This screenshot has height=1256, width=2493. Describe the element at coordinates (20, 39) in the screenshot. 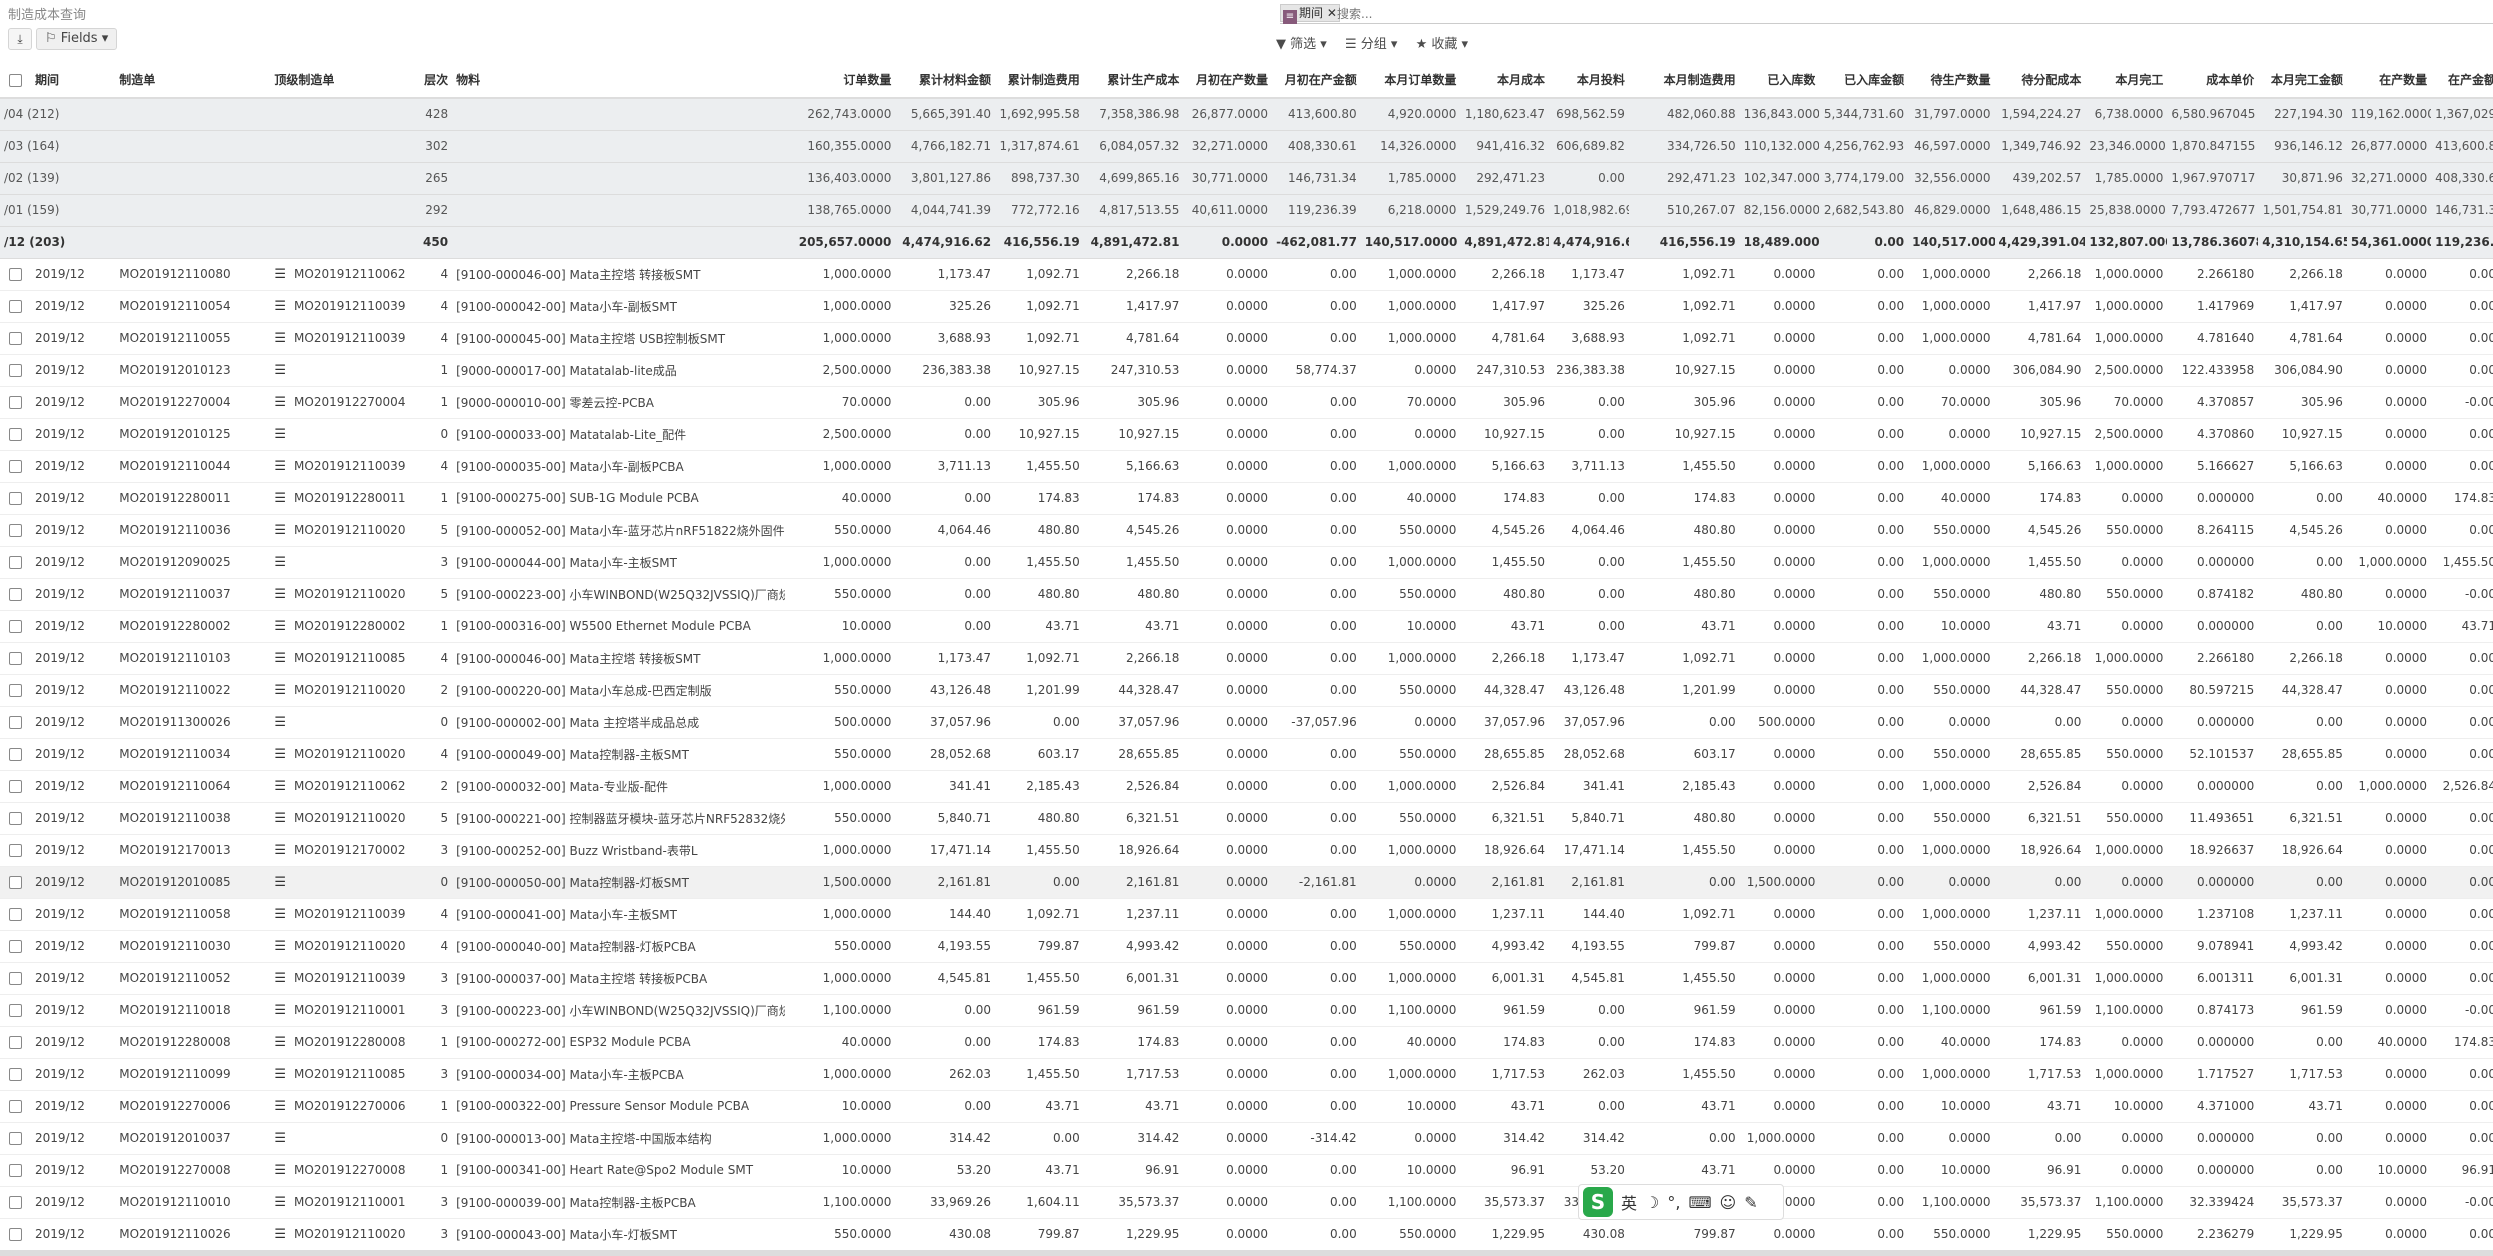

I see `download-button: ⤓` at that location.